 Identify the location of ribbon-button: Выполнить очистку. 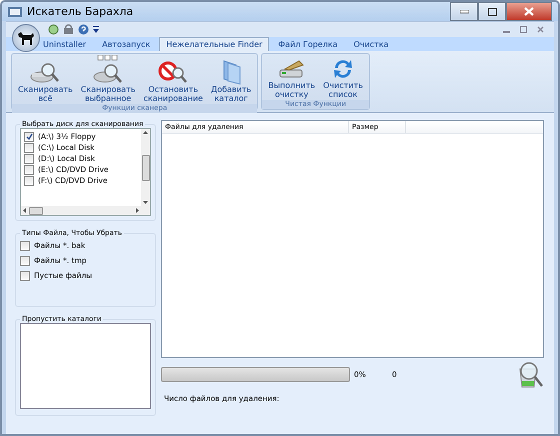
(292, 77).